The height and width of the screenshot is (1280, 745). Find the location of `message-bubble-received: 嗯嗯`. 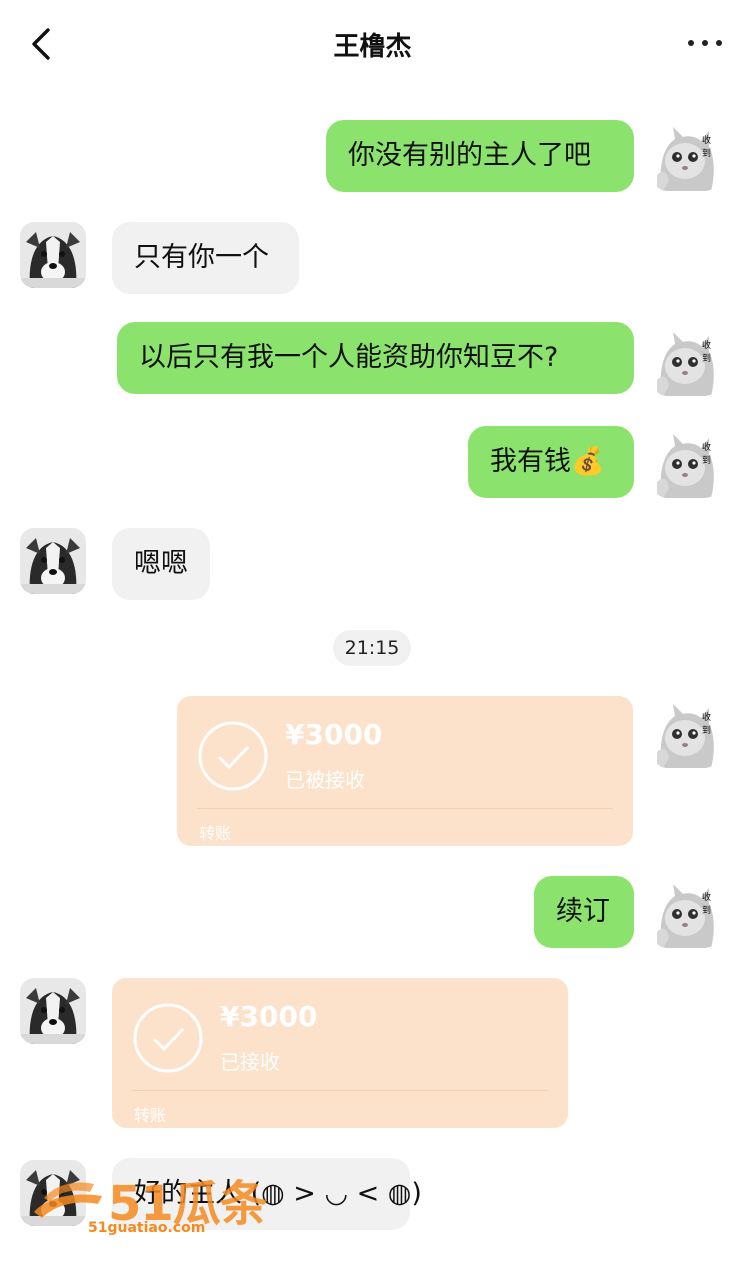

message-bubble-received: 嗯嗯 is located at coordinates (161, 564).